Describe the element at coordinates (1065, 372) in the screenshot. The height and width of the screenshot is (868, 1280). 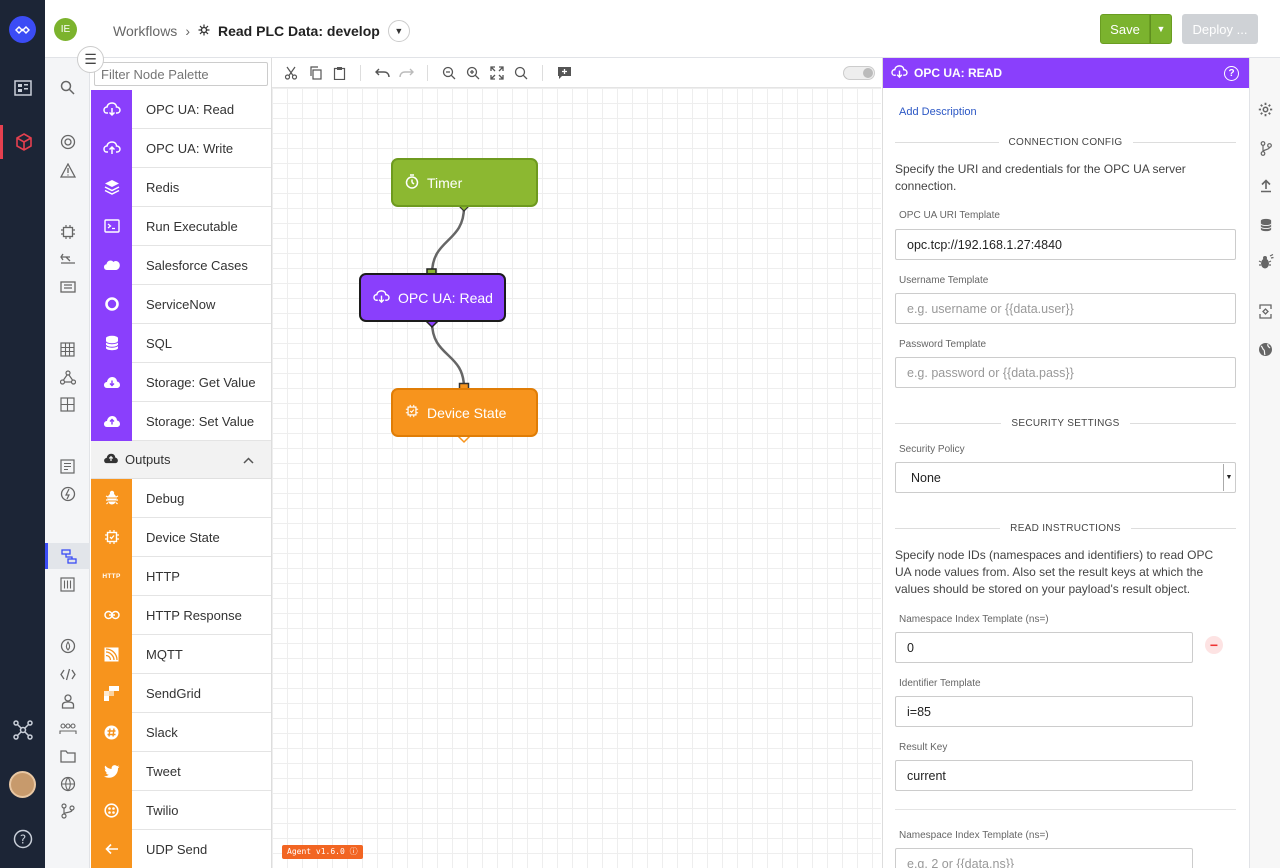
I see `password-input: e.g. password or {{data.pass}}` at that location.